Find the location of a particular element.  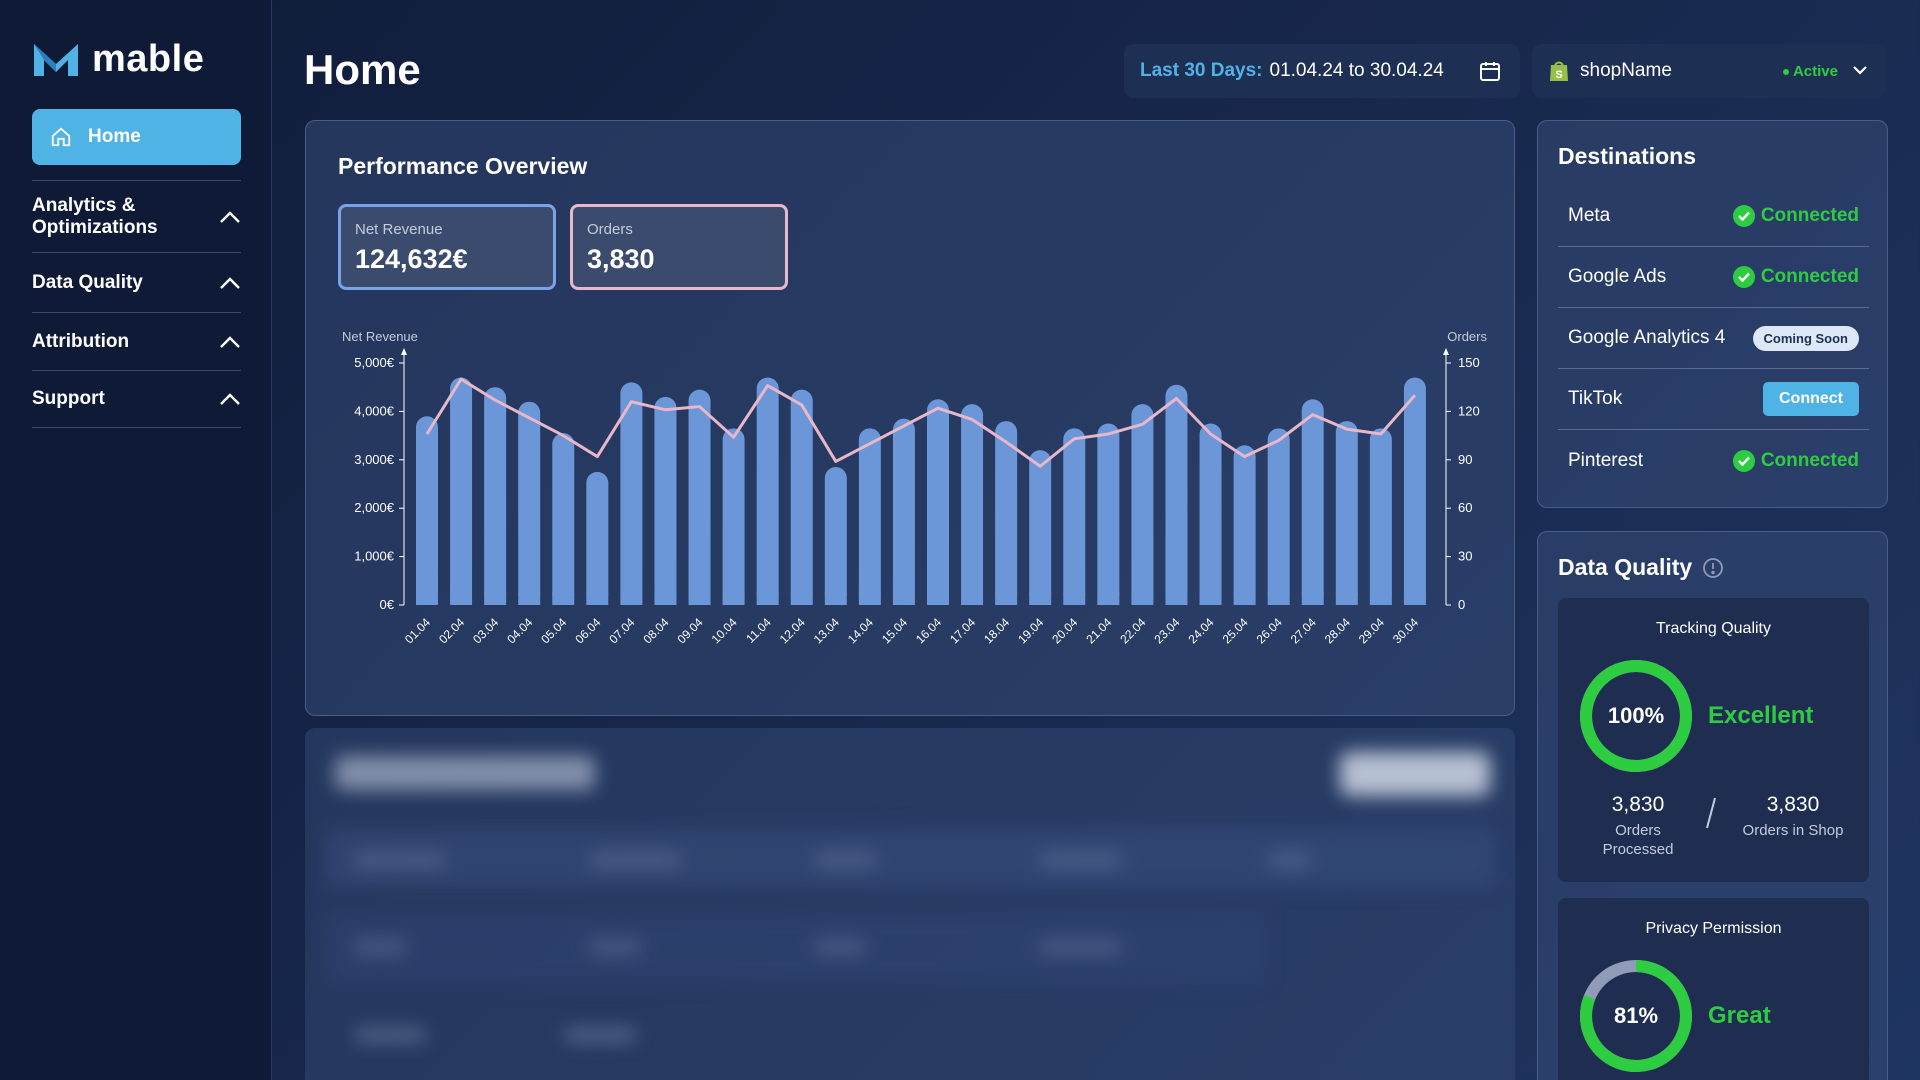

orders-line is located at coordinates (921, 422).